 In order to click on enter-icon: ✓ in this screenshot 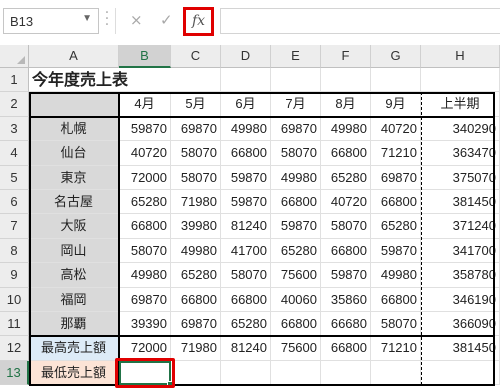, I will do `click(166, 20)`.